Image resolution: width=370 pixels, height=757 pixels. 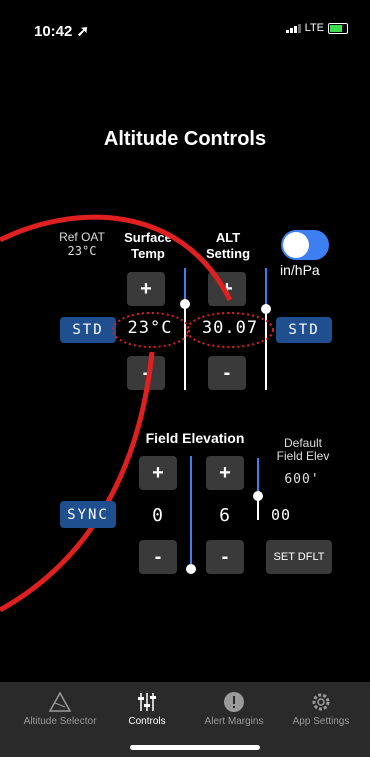 I want to click on tab-altitude-selector: Altitude Selector, so click(x=60, y=704).